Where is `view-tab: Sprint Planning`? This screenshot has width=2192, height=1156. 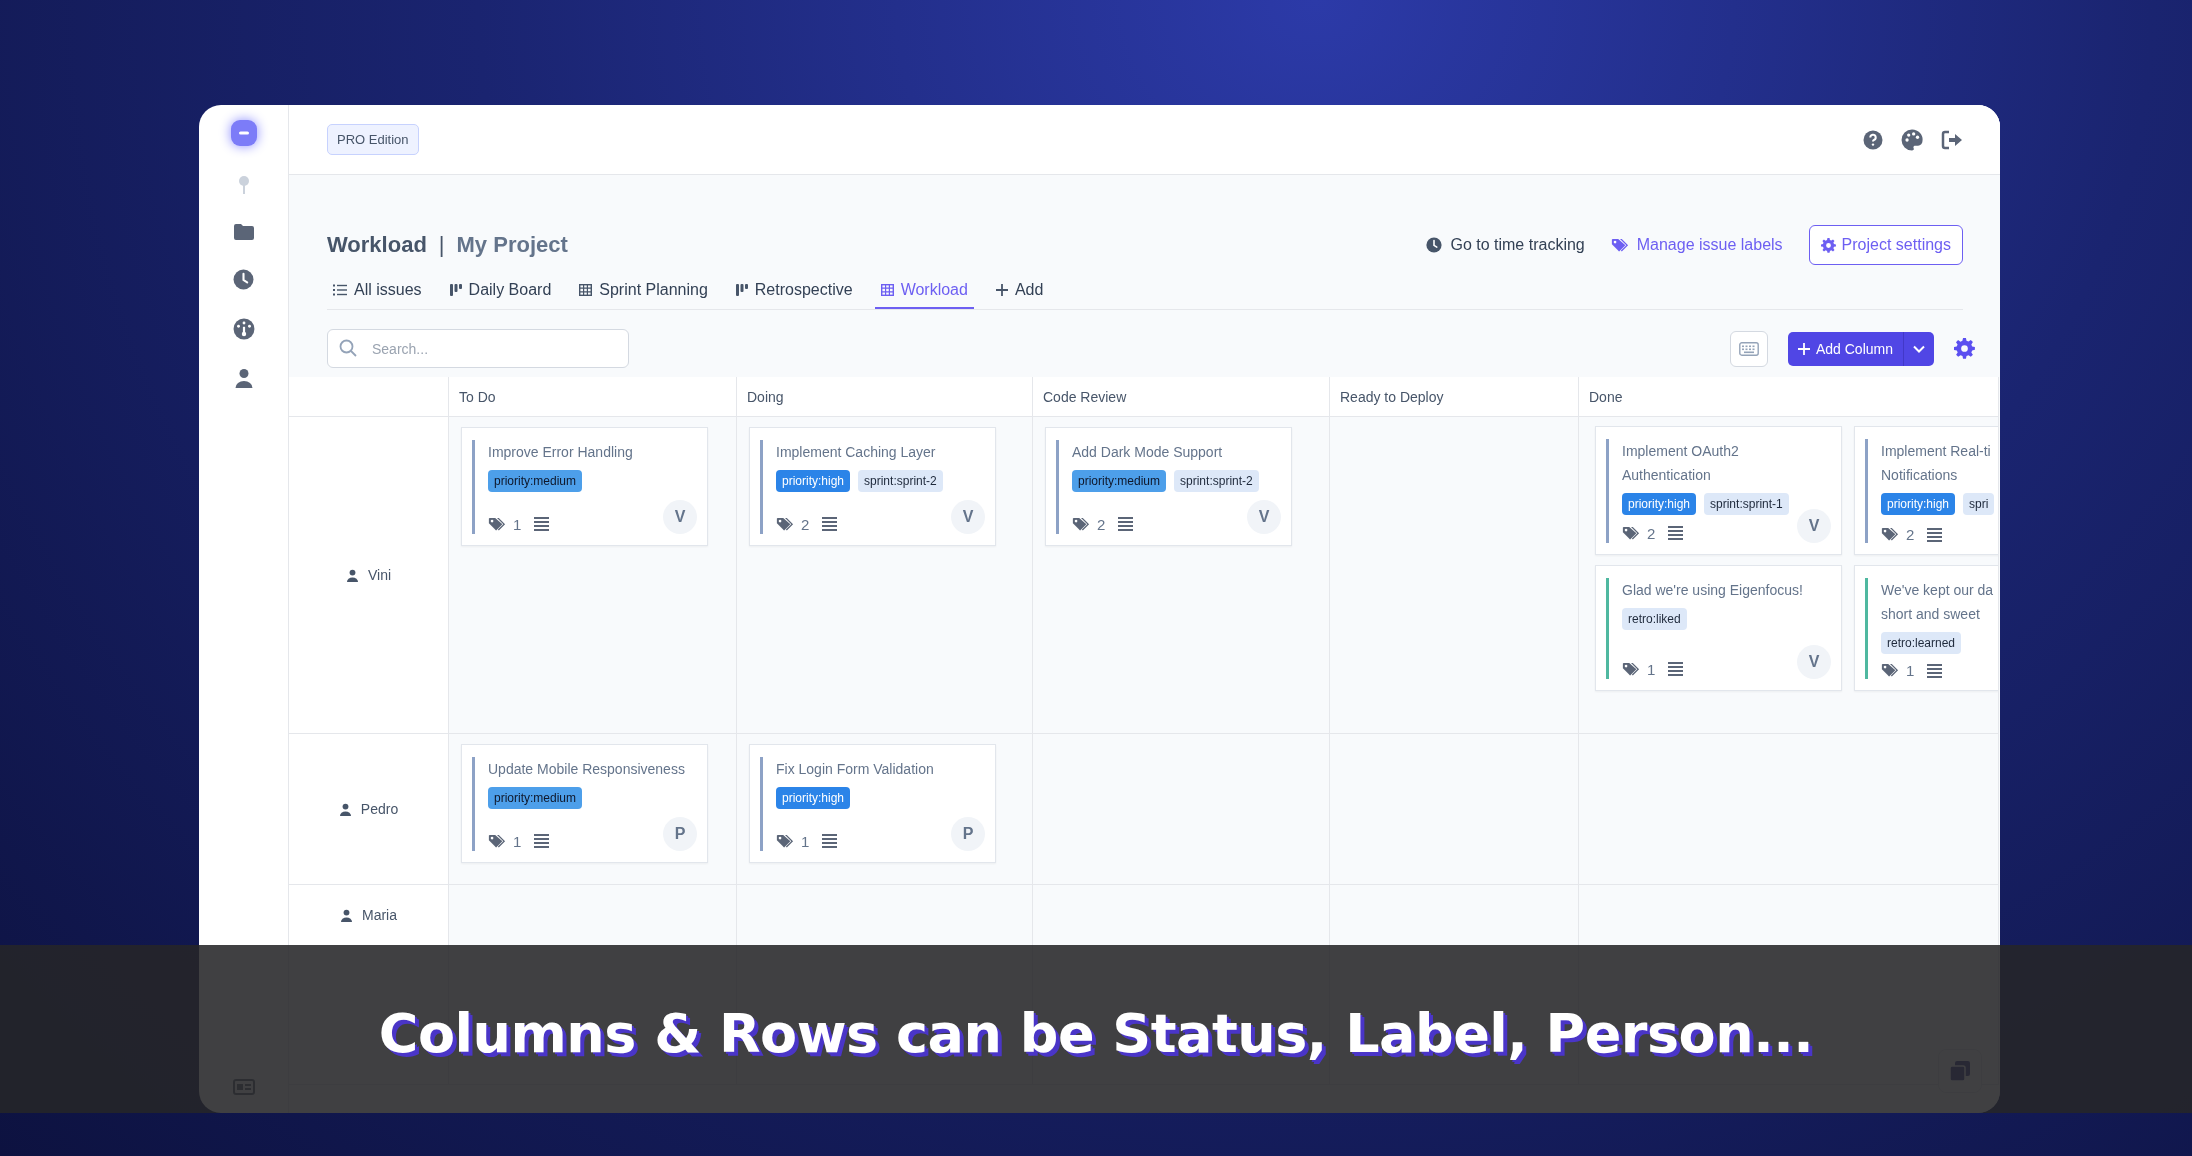
view-tab: Sprint Planning is located at coordinates (643, 291).